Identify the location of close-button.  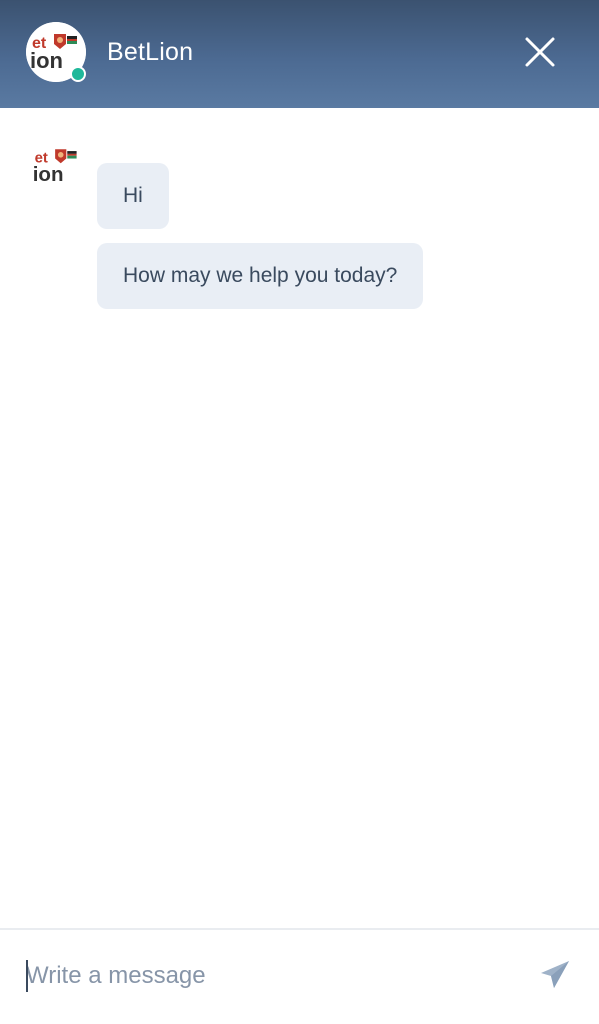
(540, 52).